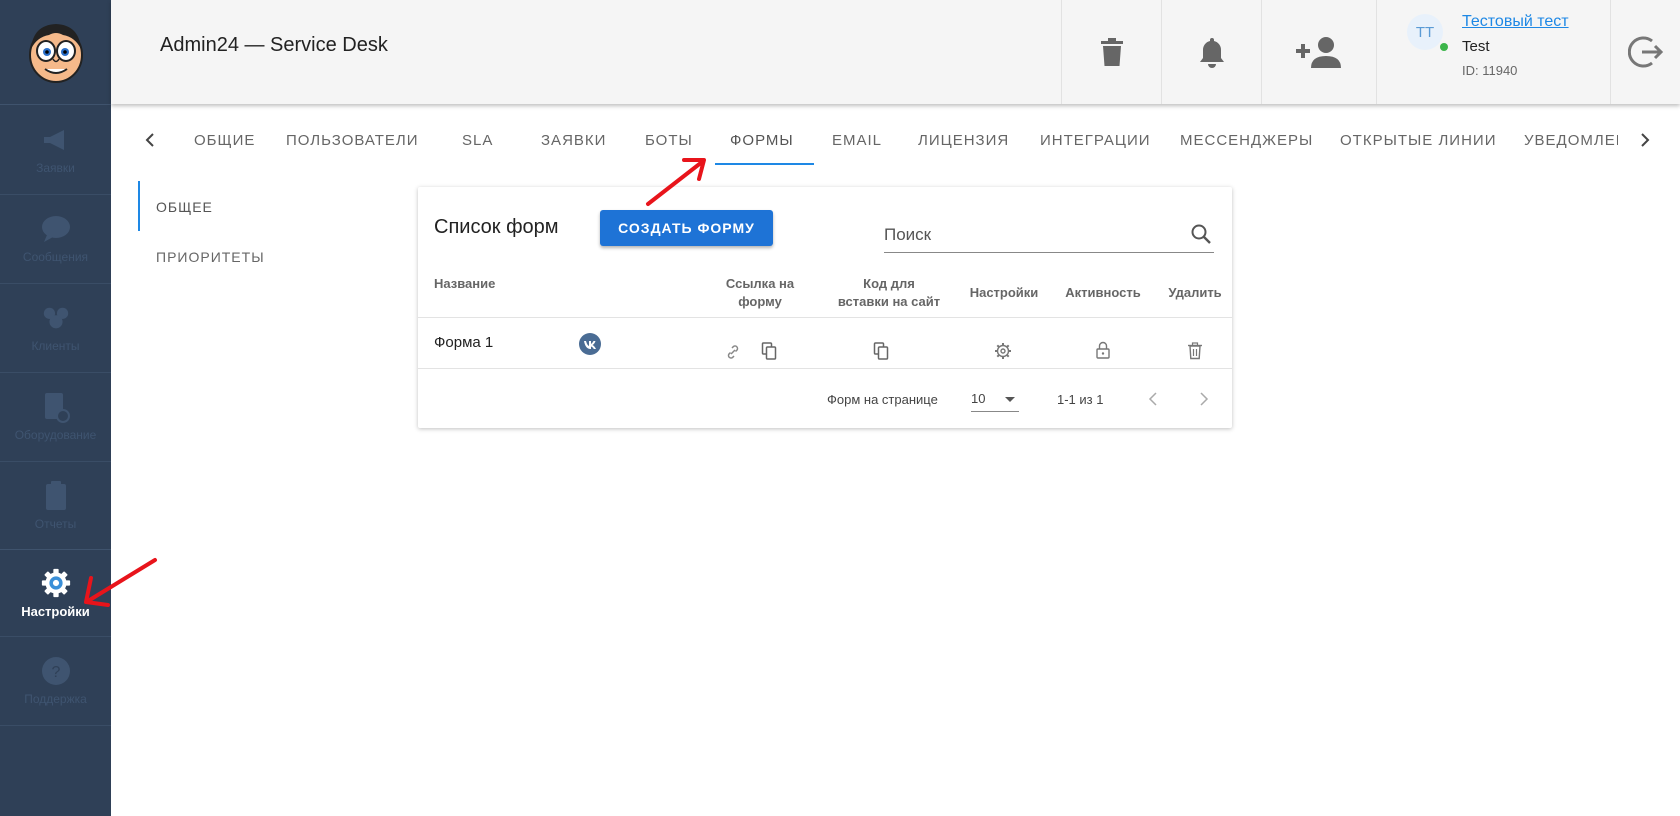 Image resolution: width=1680 pixels, height=816 pixels. What do you see at coordinates (1004, 292) in the screenshot?
I see `column-header-settings: Настройки` at bounding box center [1004, 292].